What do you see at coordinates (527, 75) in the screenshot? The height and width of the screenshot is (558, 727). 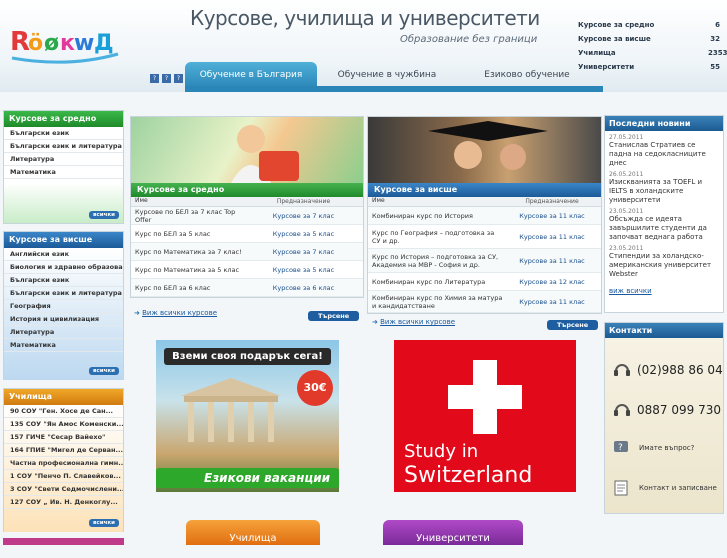 I see `tab-language: Езиково обучение` at bounding box center [527, 75].